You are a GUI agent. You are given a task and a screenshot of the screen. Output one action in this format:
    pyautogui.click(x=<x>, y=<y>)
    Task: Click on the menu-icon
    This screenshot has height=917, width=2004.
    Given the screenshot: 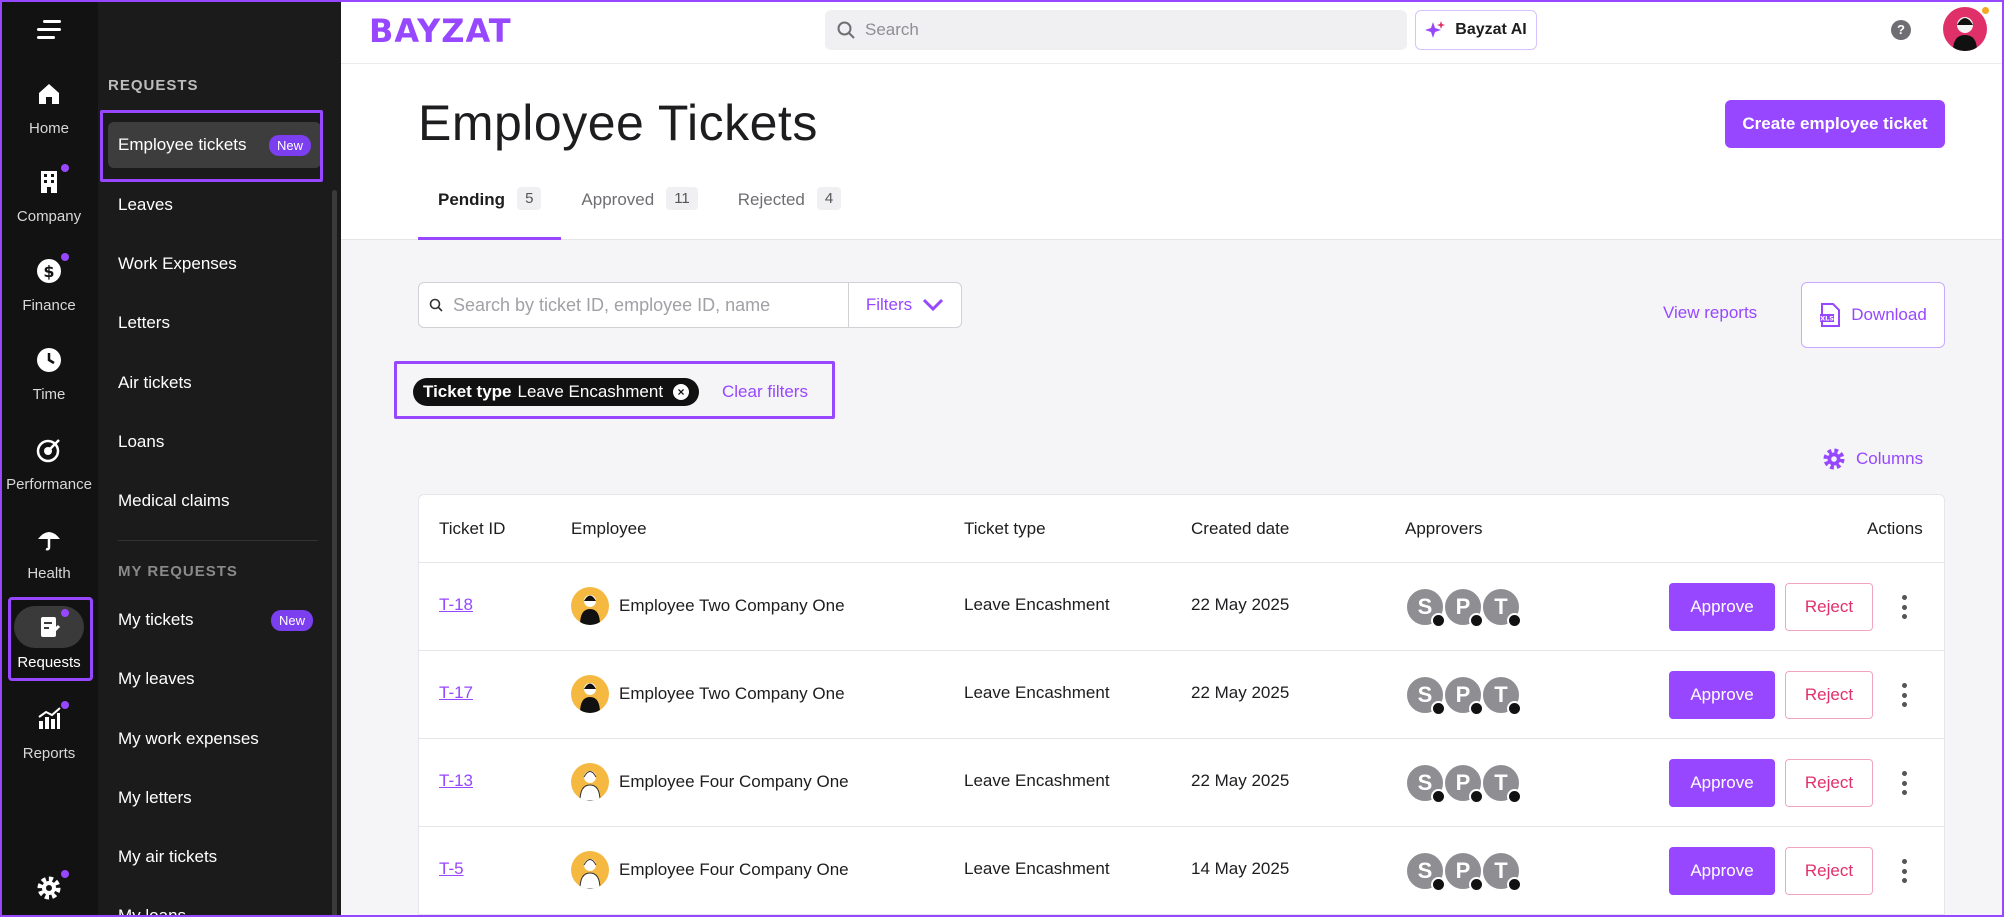 What is the action you would take?
    pyautogui.click(x=50, y=30)
    